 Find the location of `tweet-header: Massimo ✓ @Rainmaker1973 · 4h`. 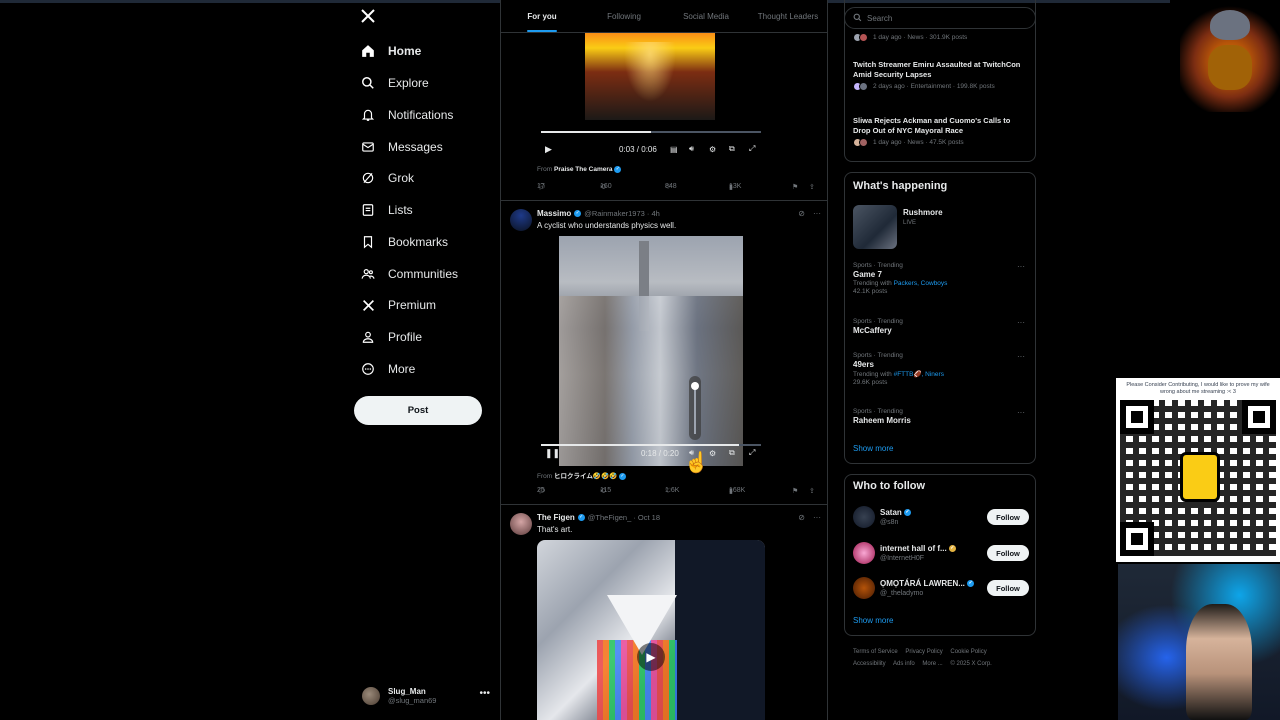

tweet-header: Massimo ✓ @Rainmaker1973 · 4h is located at coordinates (598, 213).